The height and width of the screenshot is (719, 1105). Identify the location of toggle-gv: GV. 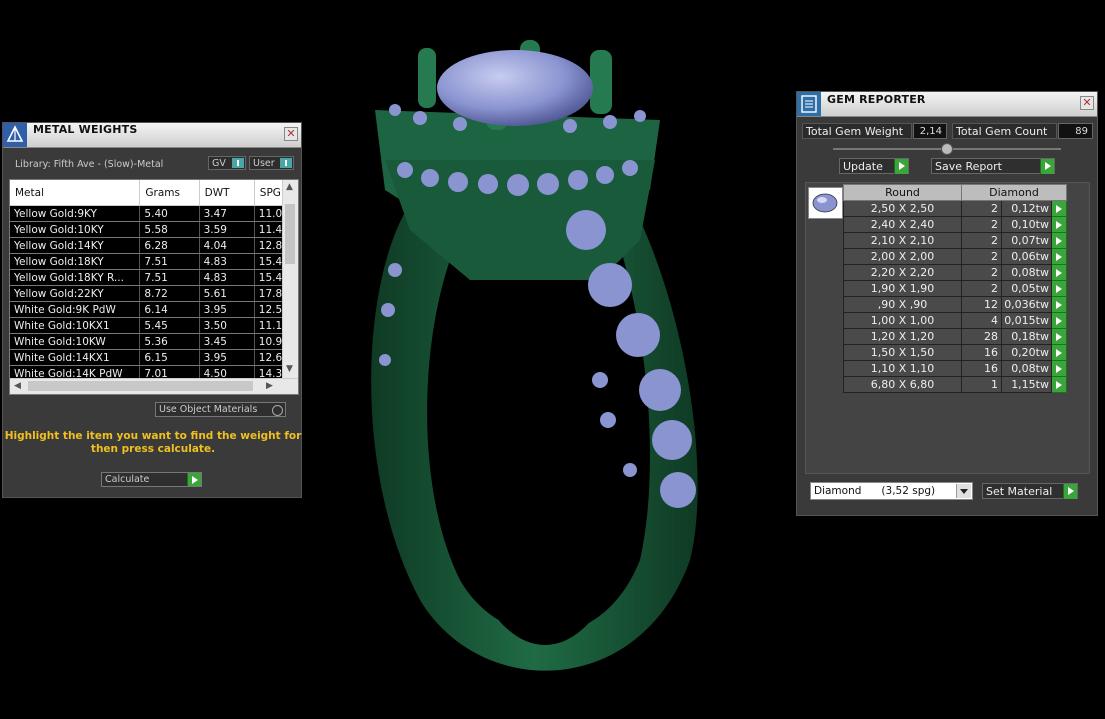
(227, 163).